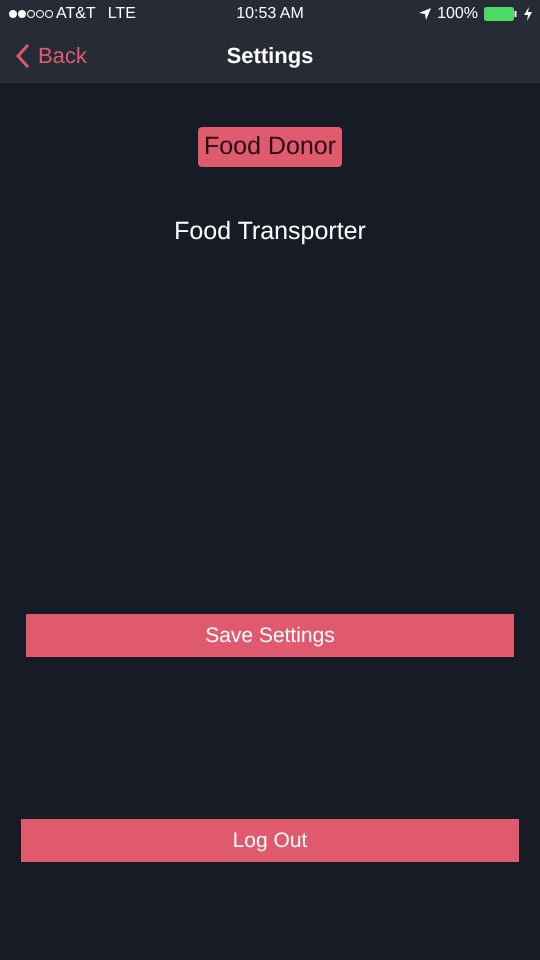  Describe the element at coordinates (528, 14) in the screenshot. I see `charging-bolt-icon` at that location.